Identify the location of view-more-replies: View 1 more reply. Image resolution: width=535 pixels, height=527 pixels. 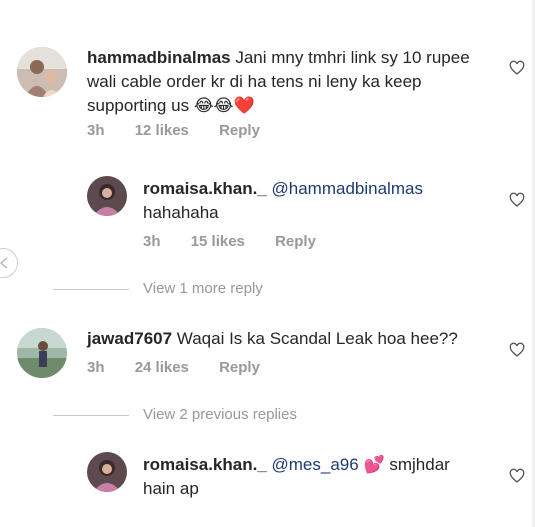
(158, 288).